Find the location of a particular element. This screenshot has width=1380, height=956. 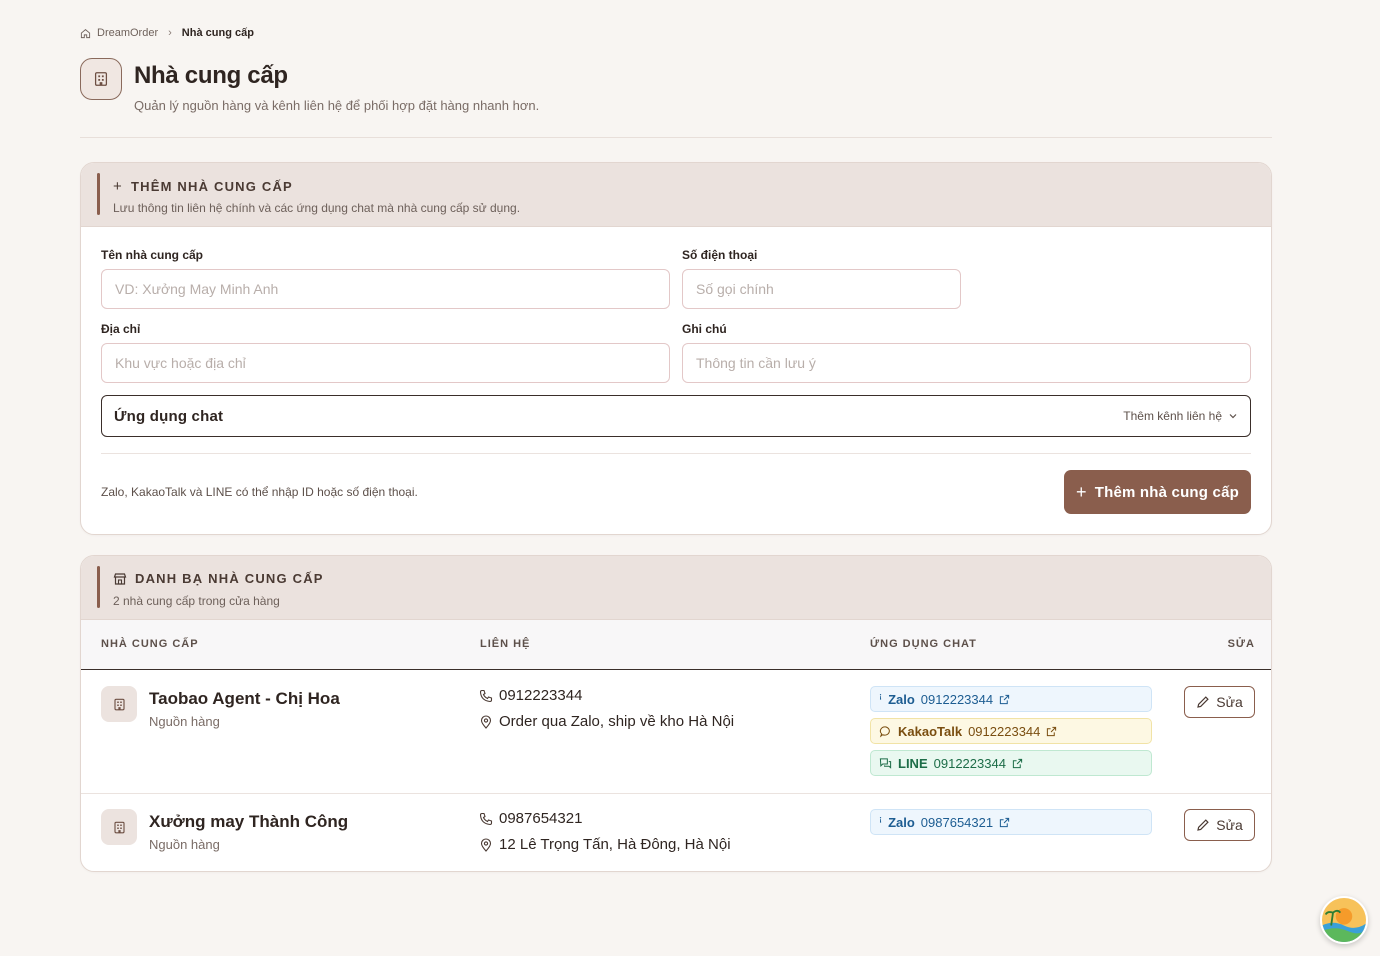

add-supplier-button: + Thêm nhà cung cấp is located at coordinates (1157, 492).